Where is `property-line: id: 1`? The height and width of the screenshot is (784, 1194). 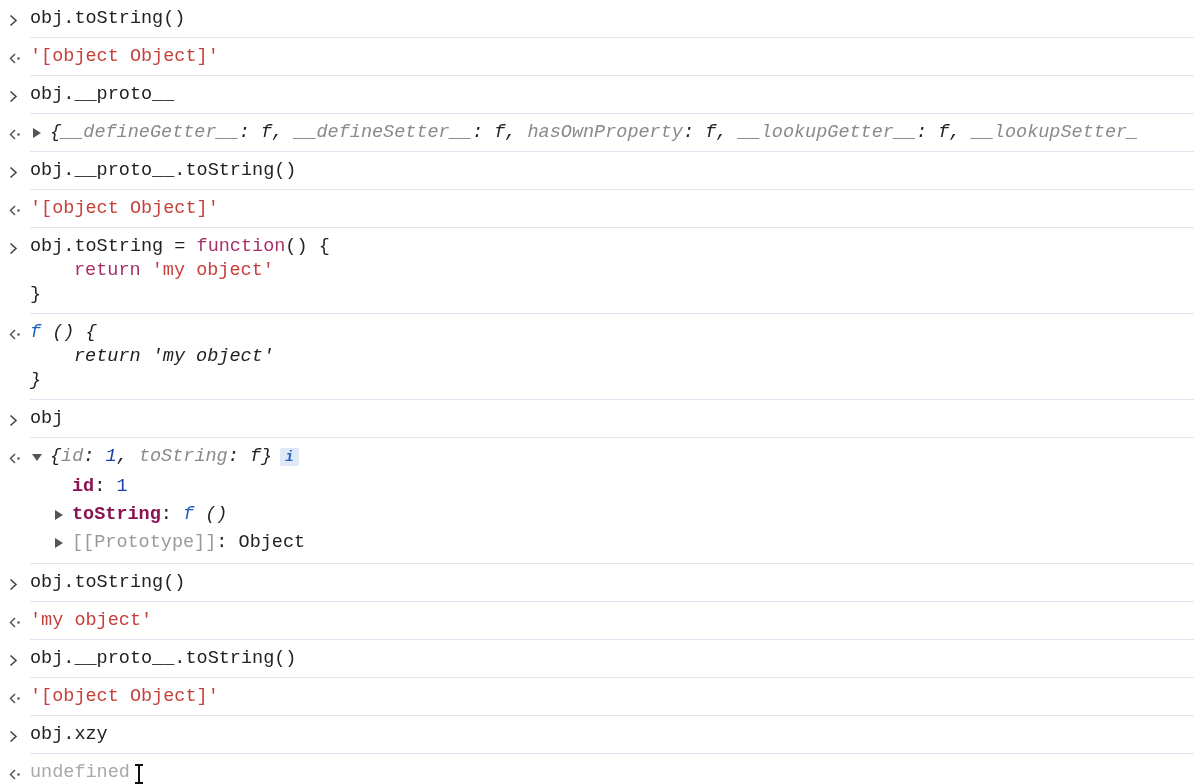
property-line: id: 1 is located at coordinates (100, 487).